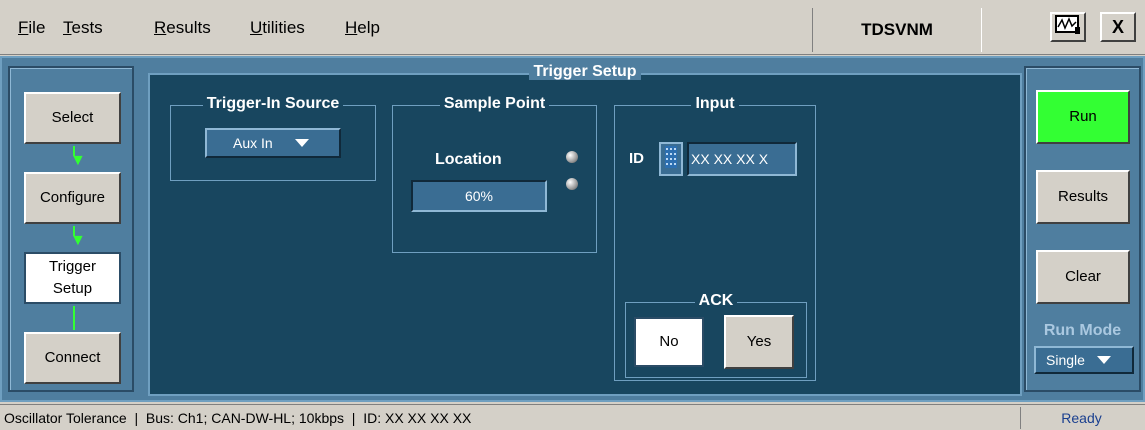 The image size is (1145, 430). I want to click on sample-point-group: Sample Point Location 60%, so click(494, 174).